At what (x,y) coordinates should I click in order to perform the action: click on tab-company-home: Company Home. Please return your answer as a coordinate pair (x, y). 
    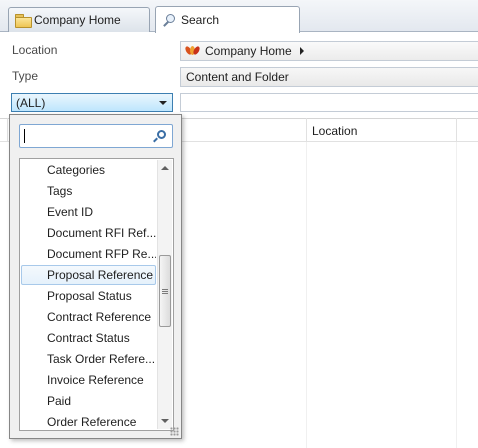
    Looking at the image, I should click on (79, 19).